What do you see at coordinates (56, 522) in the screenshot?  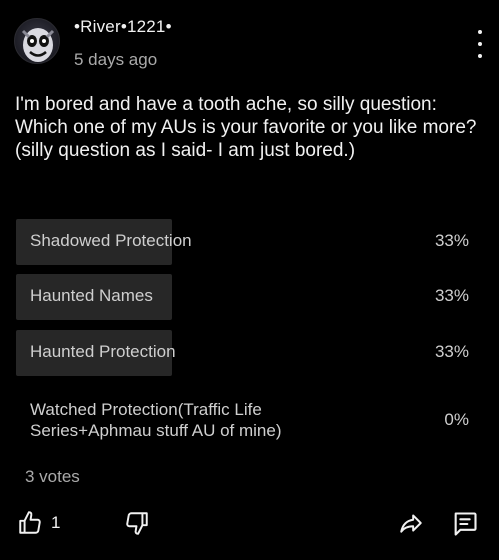 I see `like-count: 1` at bounding box center [56, 522].